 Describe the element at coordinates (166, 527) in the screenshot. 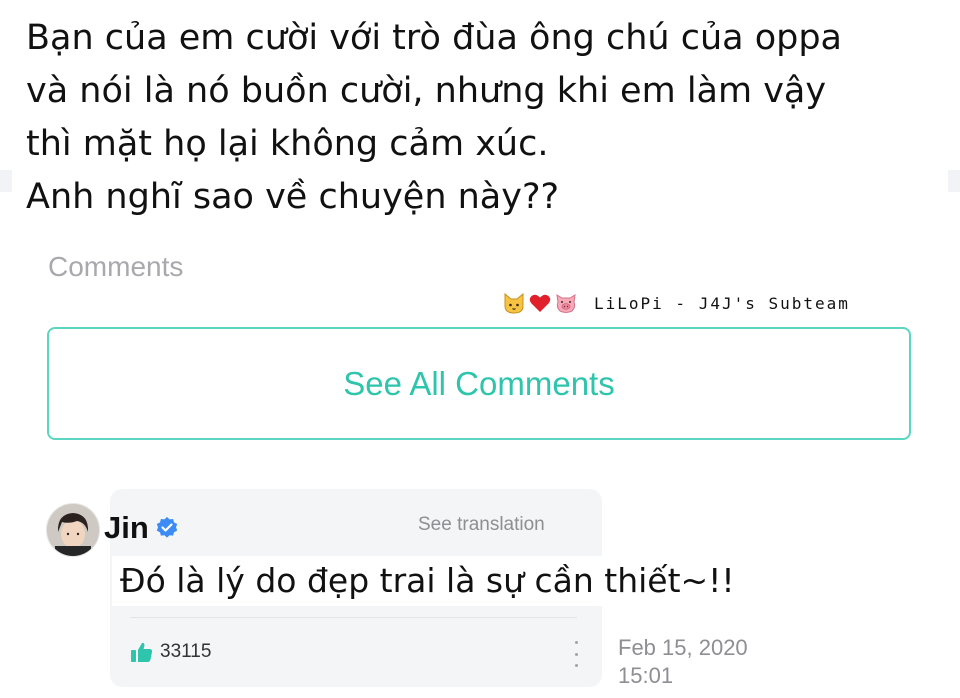

I see `verified-badge-icon` at that location.